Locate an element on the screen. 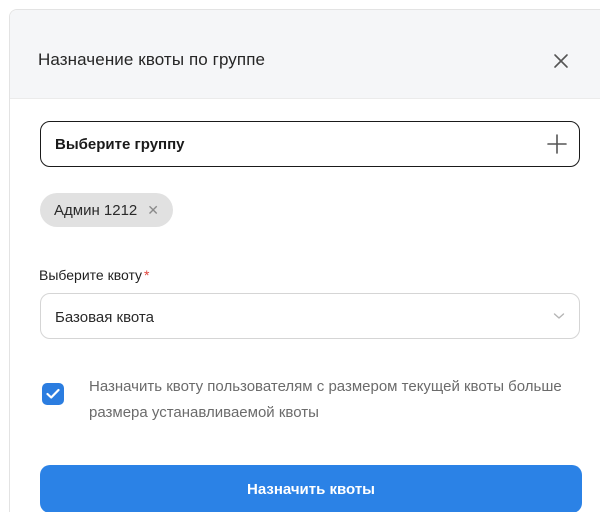 The image size is (600, 512). quota-label-text: Выберите квоту is located at coordinates (91, 275).